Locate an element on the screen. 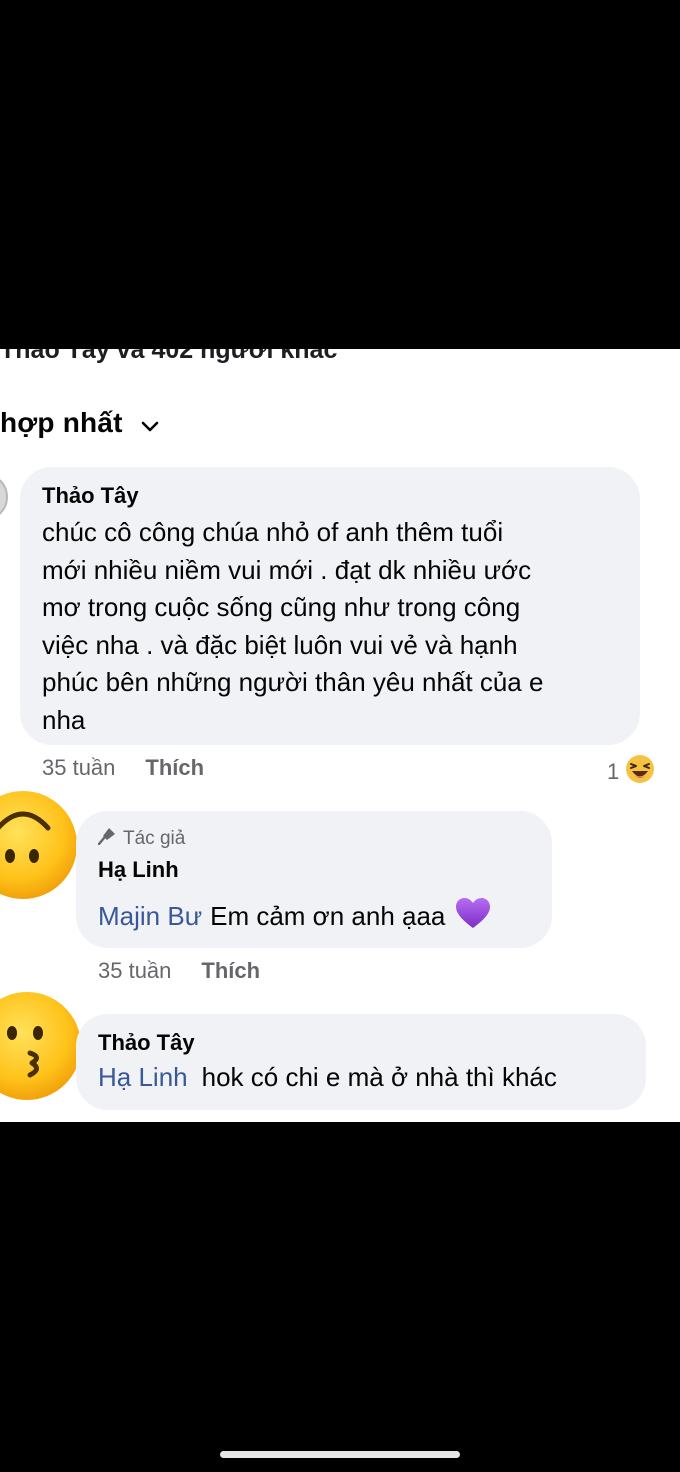  author-badge: Tác giả is located at coordinates (313, 839).